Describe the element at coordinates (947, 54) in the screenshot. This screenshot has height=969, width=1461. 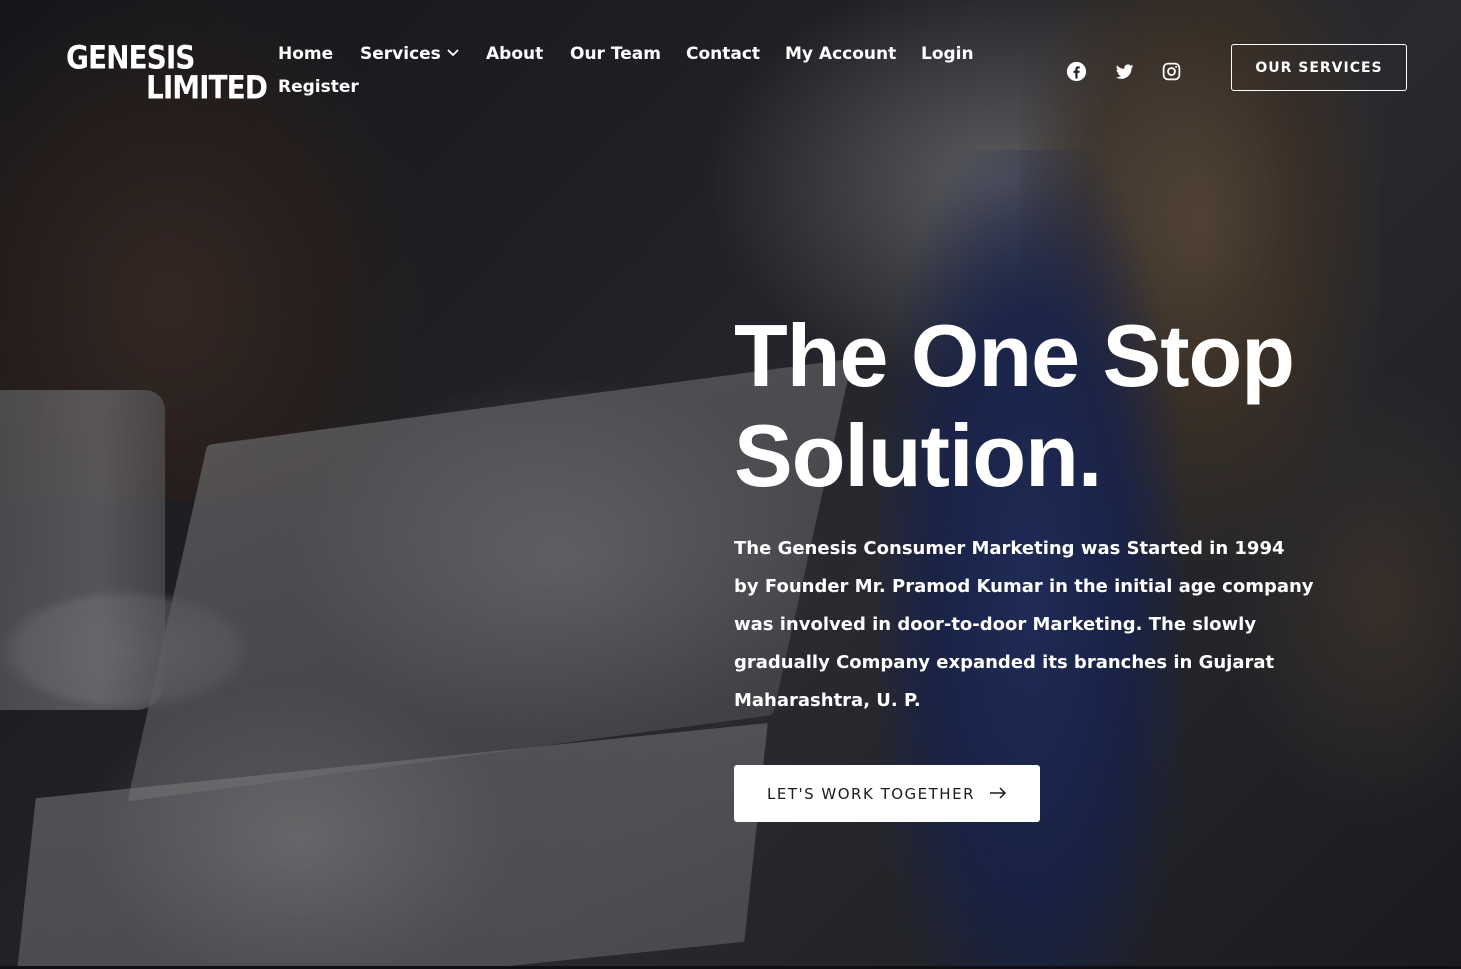
I see `nav-item-login: Login` at that location.